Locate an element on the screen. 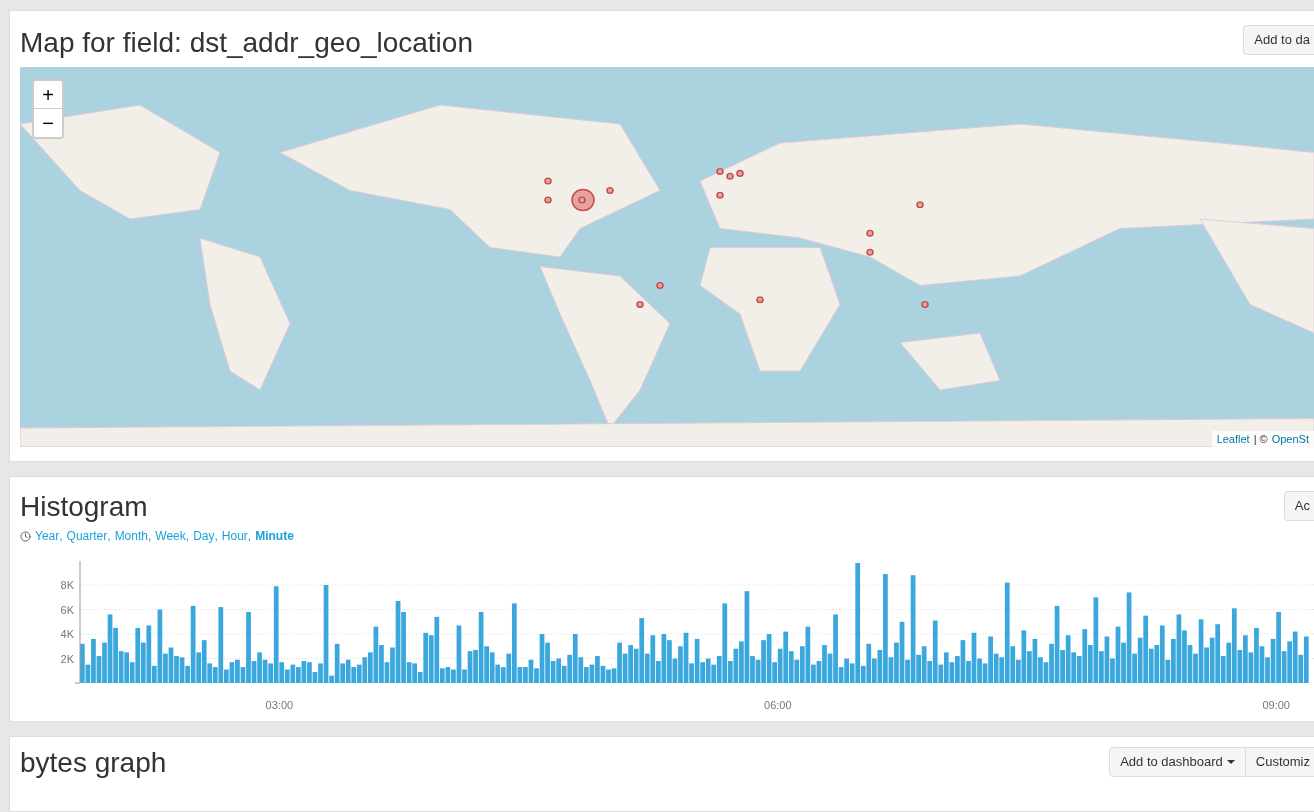 This screenshot has width=1314, height=812. y-tick-label: 2K is located at coordinates (67, 658).